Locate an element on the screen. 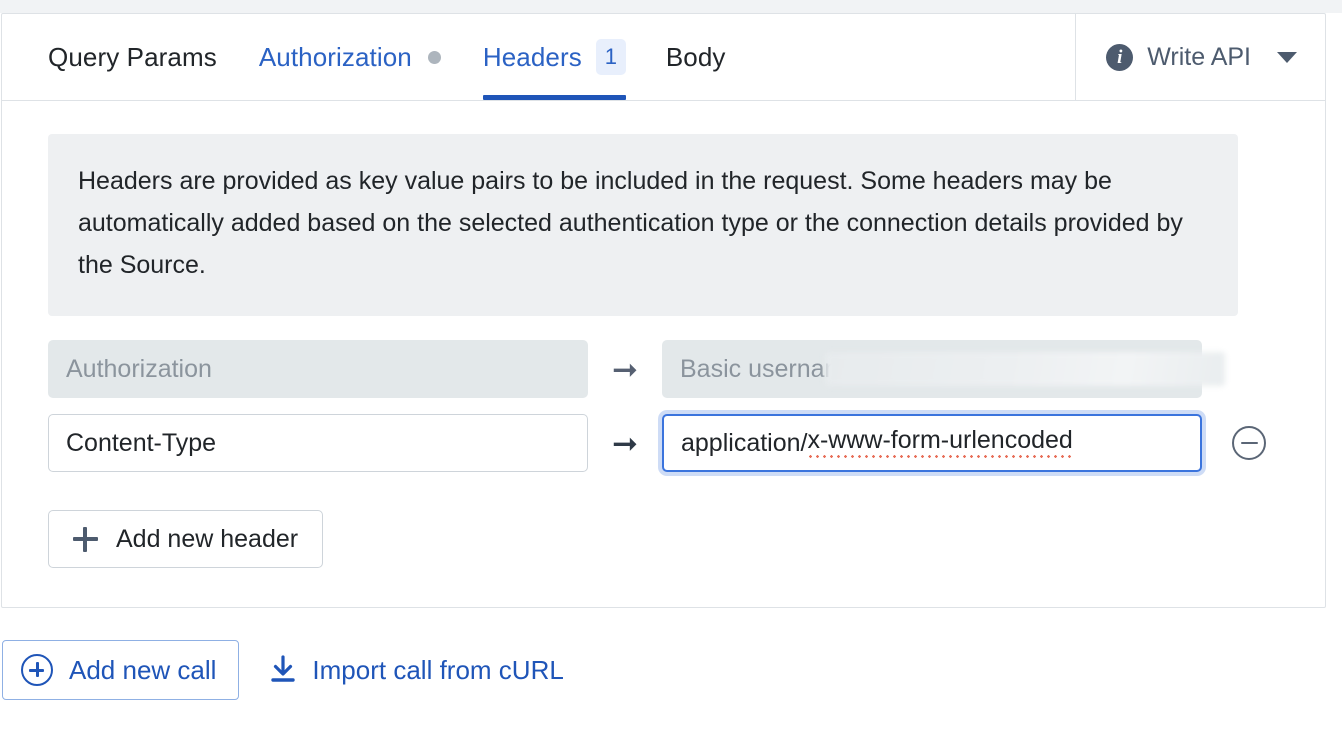 The height and width of the screenshot is (732, 1342). header-key-text: Content-Type is located at coordinates (141, 442).